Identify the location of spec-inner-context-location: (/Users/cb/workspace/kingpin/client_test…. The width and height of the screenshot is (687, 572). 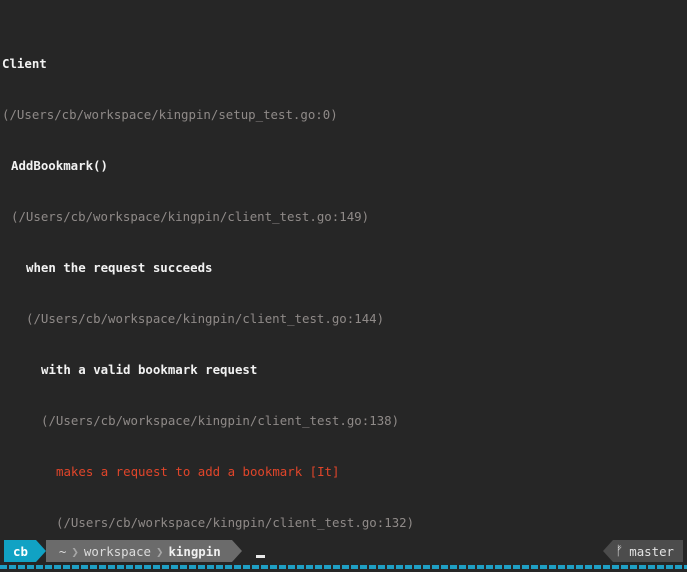
(220, 420).